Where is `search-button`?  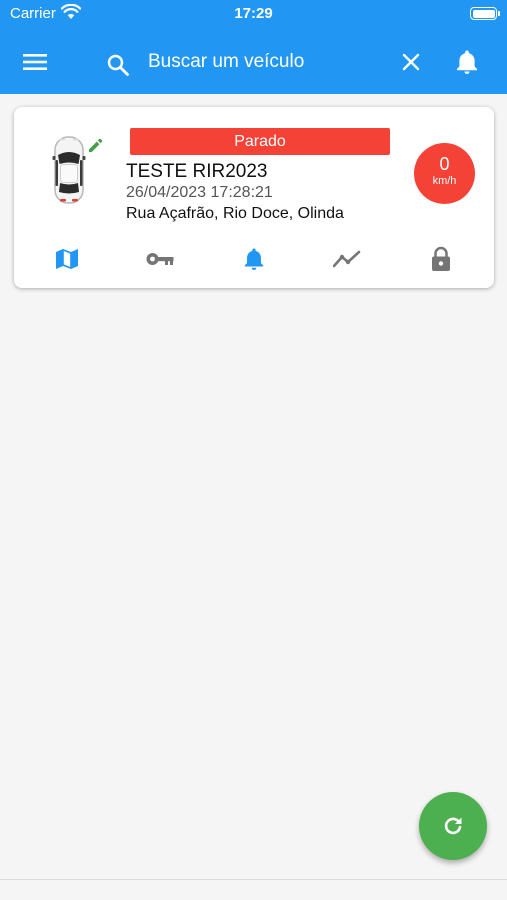 search-button is located at coordinates (118, 65).